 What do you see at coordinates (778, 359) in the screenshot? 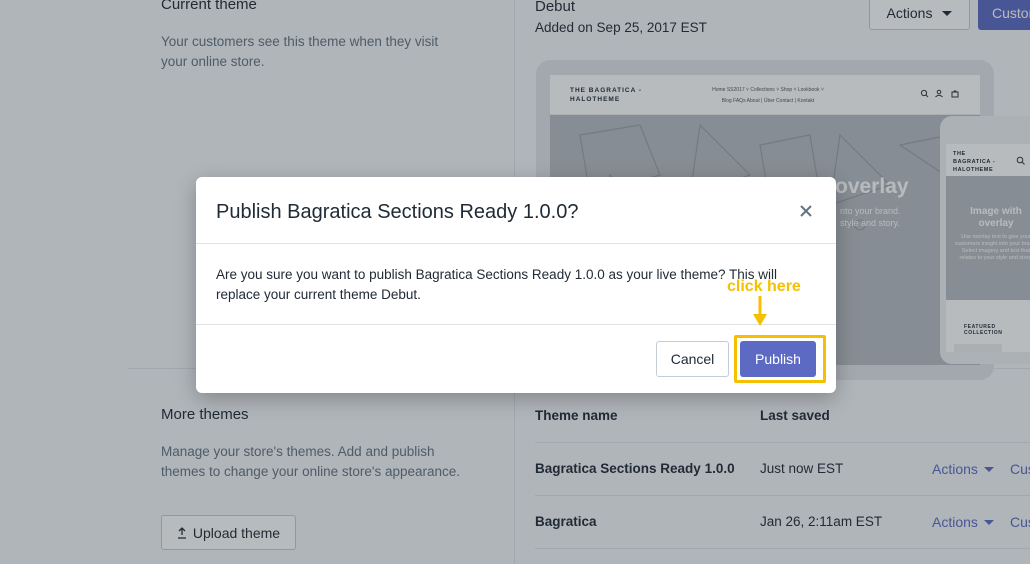
I see `publish-button: Publish` at bounding box center [778, 359].